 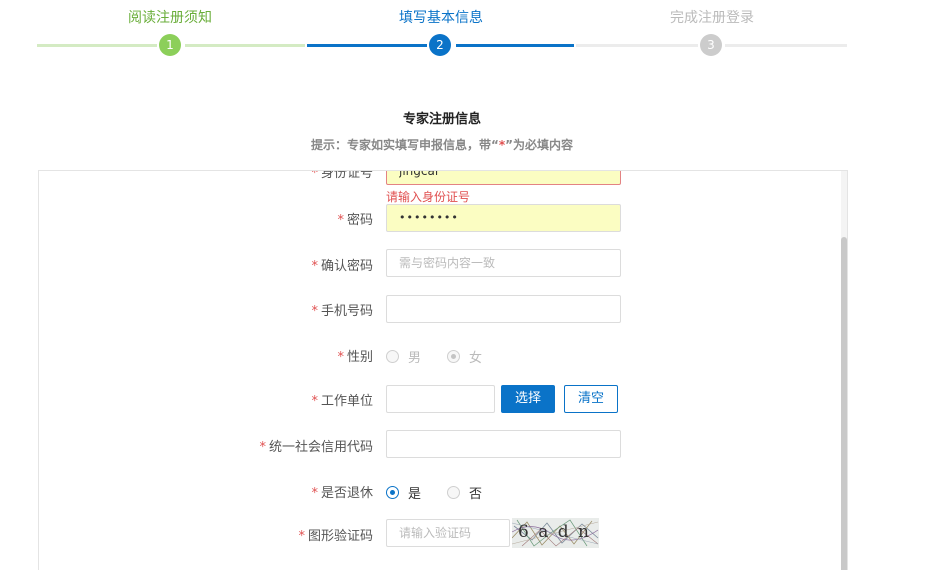 I want to click on form-scrollbar-thumb, so click(x=844, y=403).